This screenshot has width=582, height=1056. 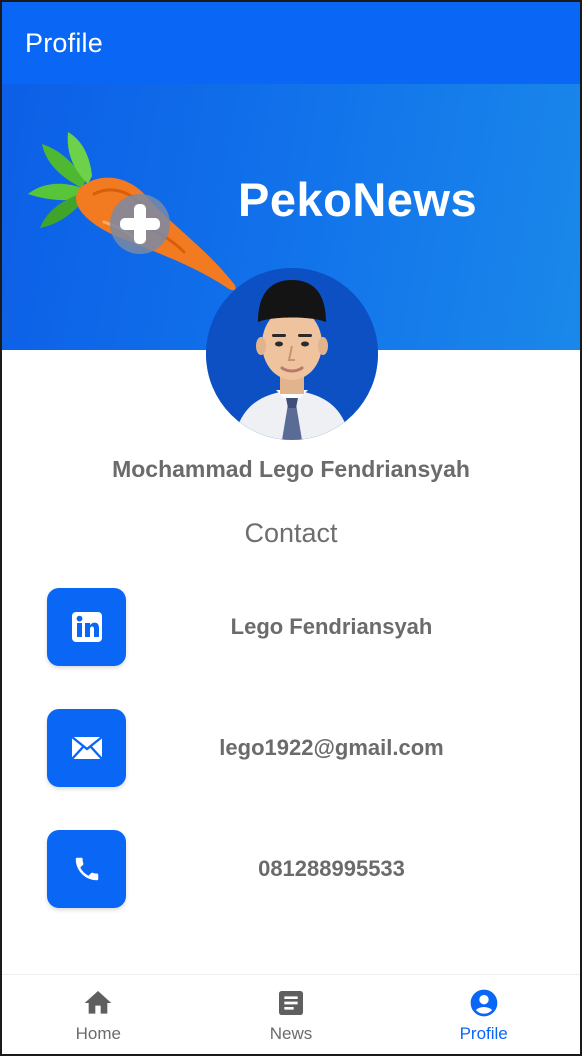 I want to click on linkedin-button, so click(x=86, y=627).